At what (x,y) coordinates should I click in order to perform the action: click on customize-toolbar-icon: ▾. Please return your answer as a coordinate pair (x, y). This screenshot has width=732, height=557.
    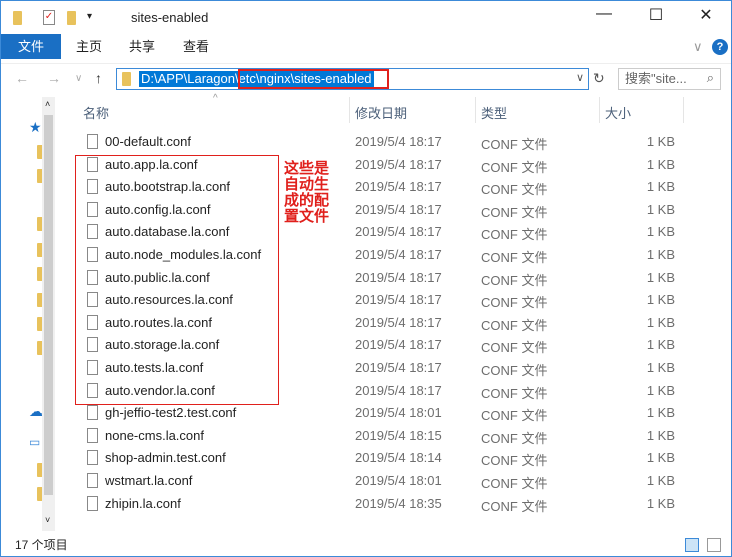
    Looking at the image, I should click on (89, 16).